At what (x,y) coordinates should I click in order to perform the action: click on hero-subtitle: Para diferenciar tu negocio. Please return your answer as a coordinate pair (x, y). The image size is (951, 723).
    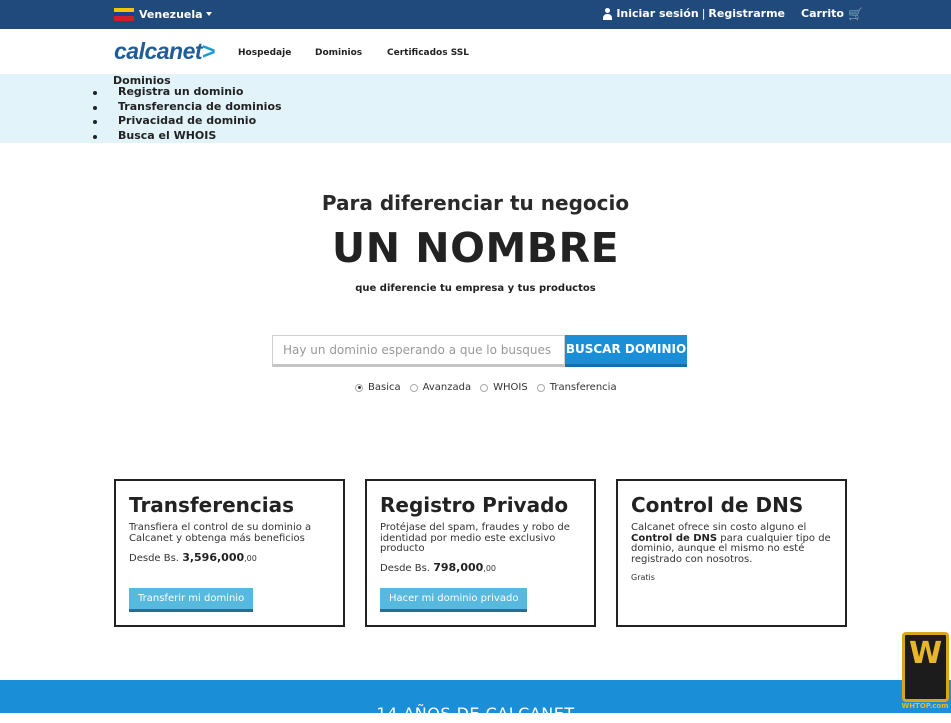
    Looking at the image, I should click on (475, 203).